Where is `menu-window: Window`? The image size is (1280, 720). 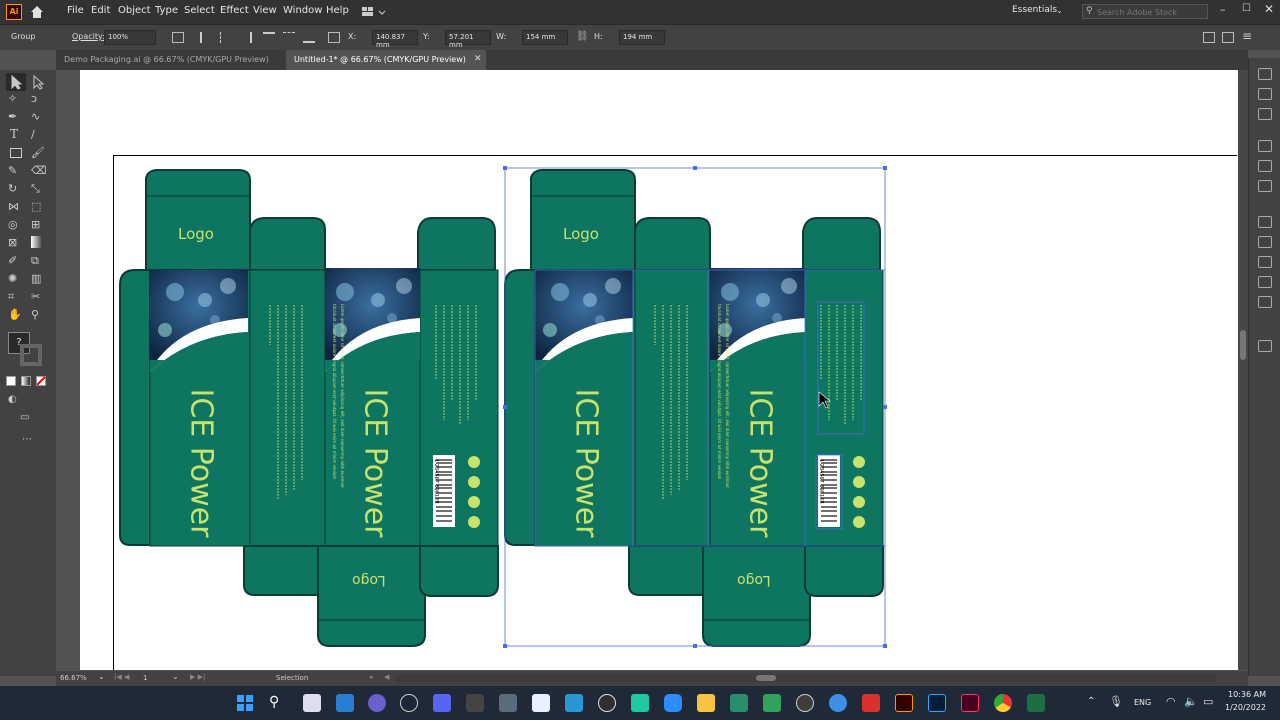 menu-window: Window is located at coordinates (302, 10).